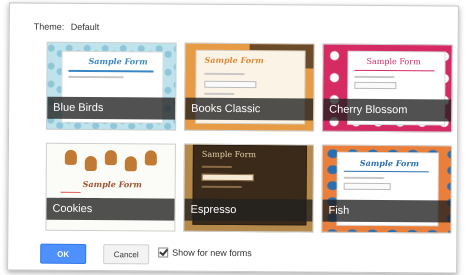 Image resolution: width=466 pixels, height=275 pixels. I want to click on theme-name: Cookies, so click(110, 209).